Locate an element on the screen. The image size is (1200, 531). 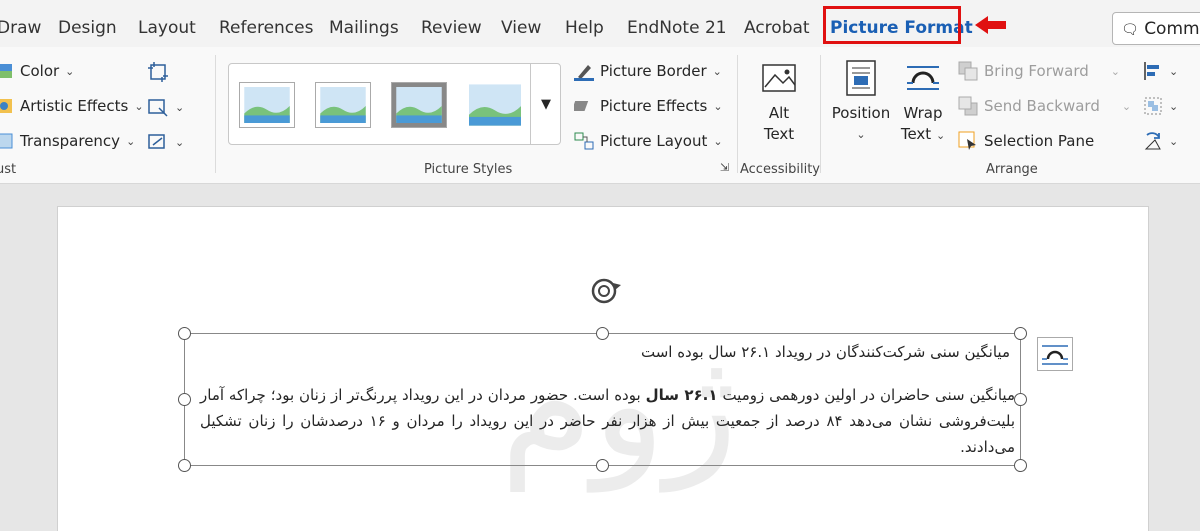
tab-design: Design is located at coordinates (87, 28).